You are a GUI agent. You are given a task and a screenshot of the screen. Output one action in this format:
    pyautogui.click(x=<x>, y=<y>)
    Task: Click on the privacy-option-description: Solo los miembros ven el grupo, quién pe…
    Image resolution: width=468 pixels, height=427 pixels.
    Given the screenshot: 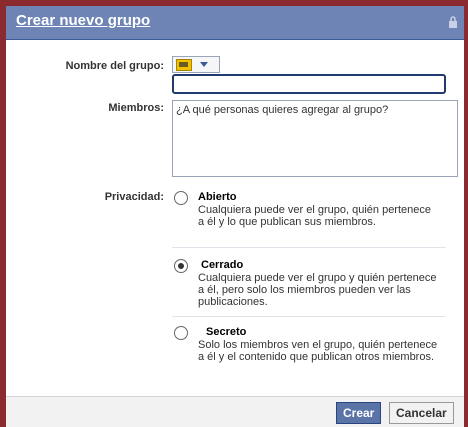 What is the action you would take?
    pyautogui.click(x=318, y=351)
    